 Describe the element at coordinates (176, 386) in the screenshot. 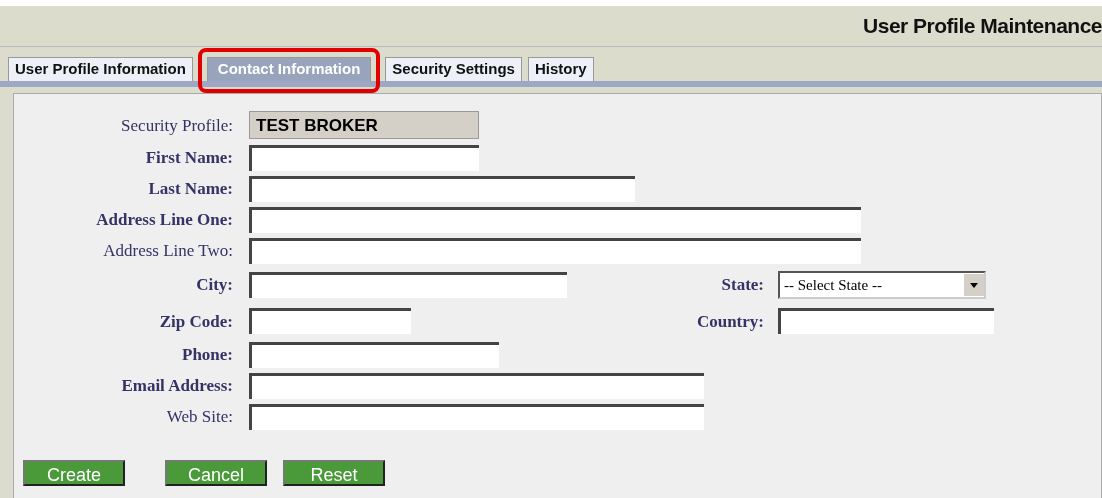

I see `field-label: Email Address:` at that location.